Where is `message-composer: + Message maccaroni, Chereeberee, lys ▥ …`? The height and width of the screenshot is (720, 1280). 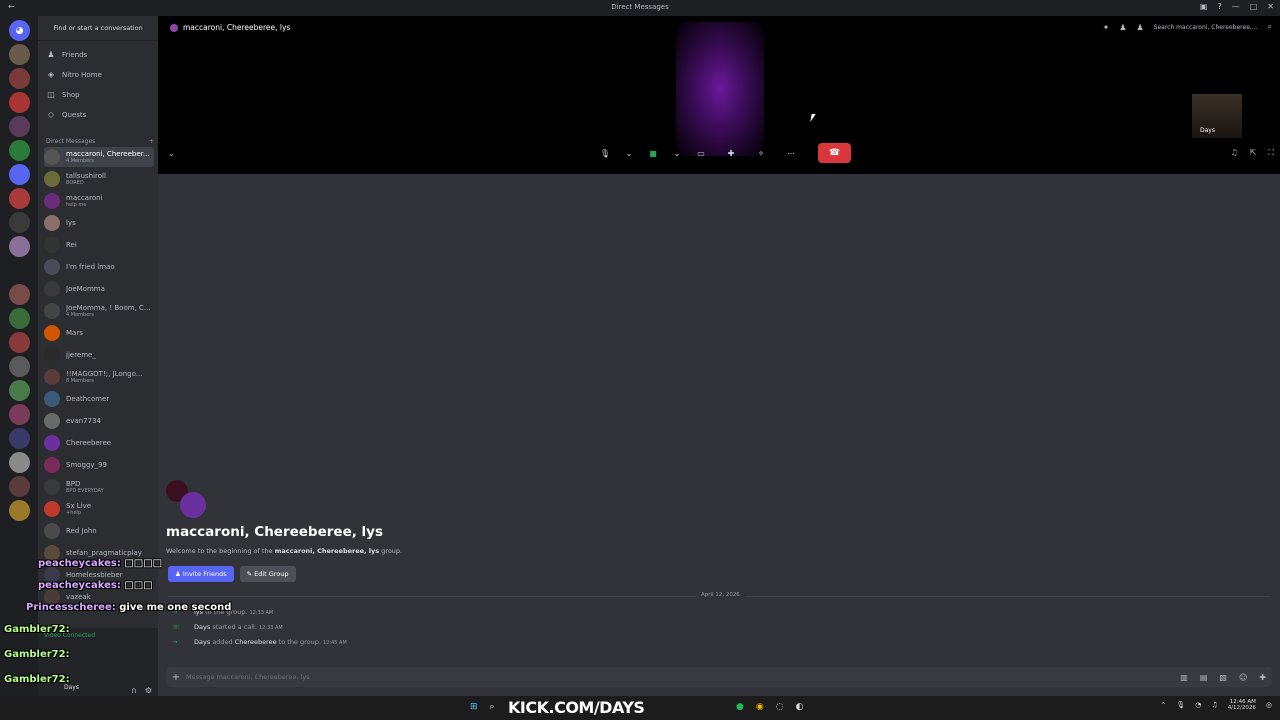 message-composer: + Message maccaroni, Chereeberee, lys ▥ … is located at coordinates (719, 677).